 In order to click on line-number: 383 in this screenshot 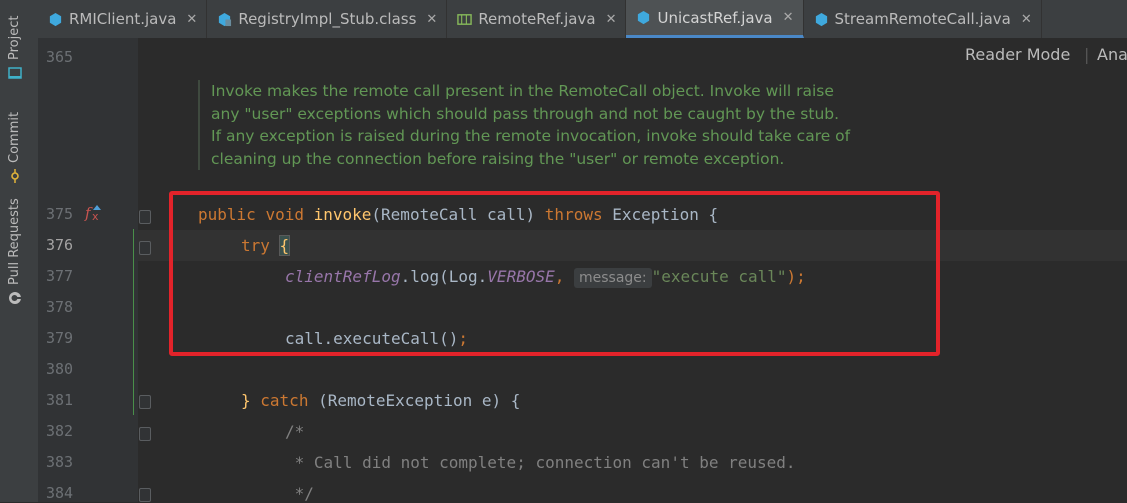, I will do `click(60, 462)`.